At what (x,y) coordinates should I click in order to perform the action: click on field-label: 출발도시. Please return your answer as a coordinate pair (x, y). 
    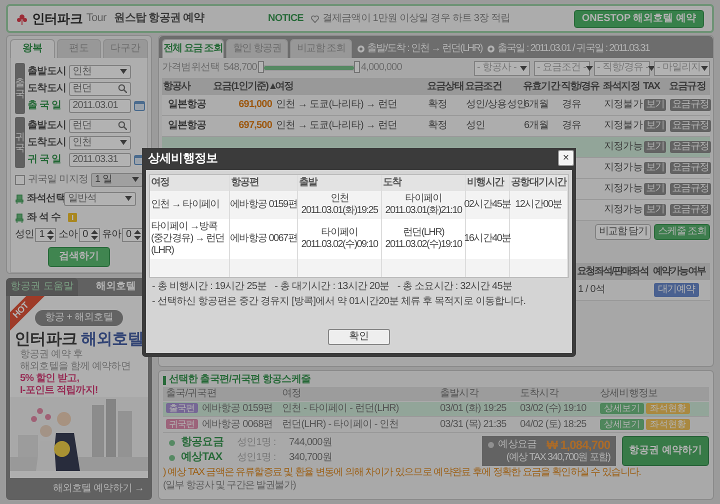
    Looking at the image, I should click on (47, 126).